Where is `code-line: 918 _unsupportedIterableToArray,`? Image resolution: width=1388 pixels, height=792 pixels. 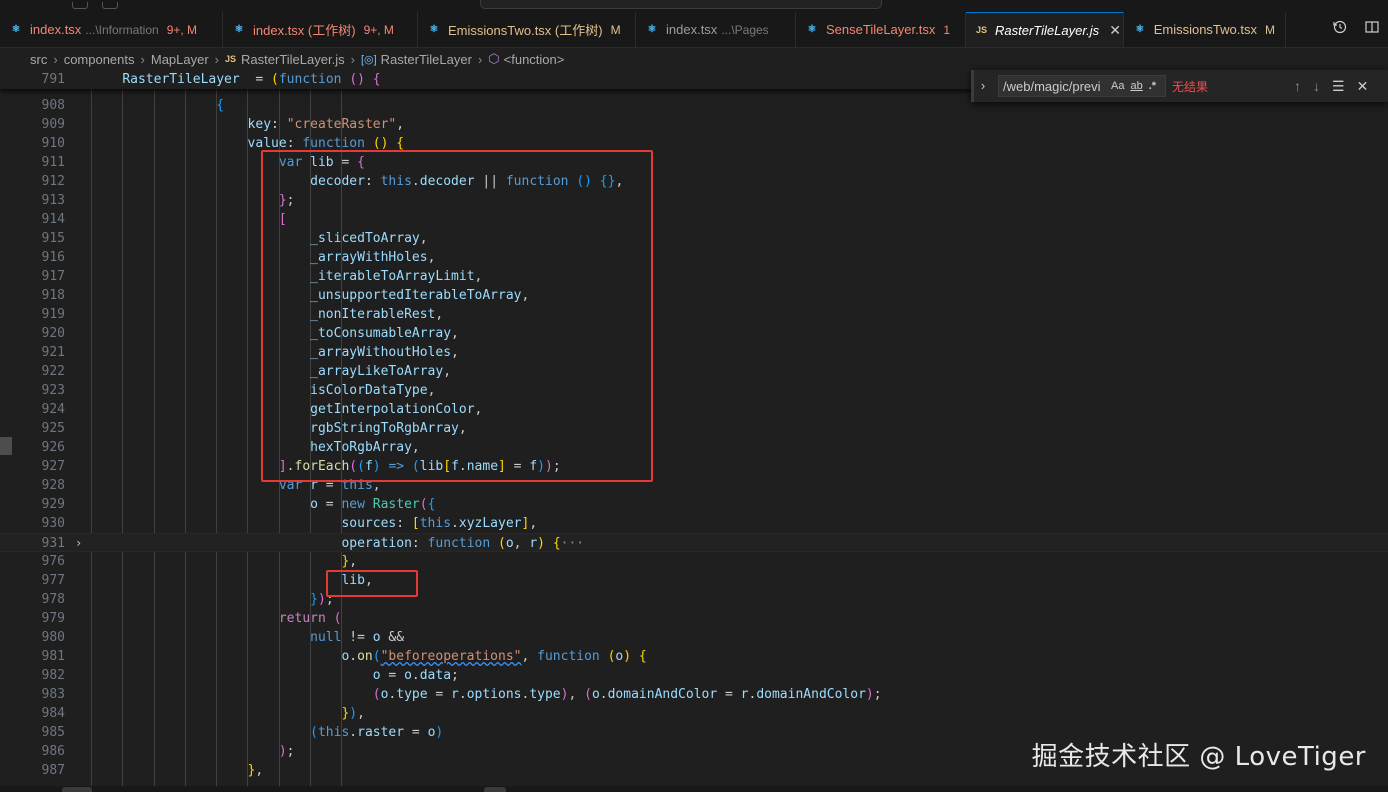 code-line: 918 _unsupportedIterableToArray, is located at coordinates (694, 295).